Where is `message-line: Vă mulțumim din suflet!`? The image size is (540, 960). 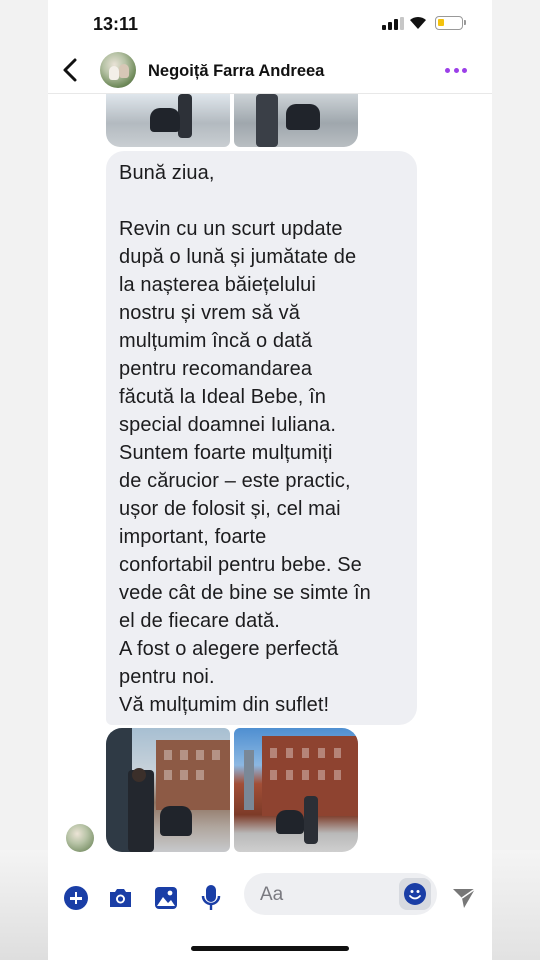
message-line: Vă mulțumim din suflet! is located at coordinates (224, 705).